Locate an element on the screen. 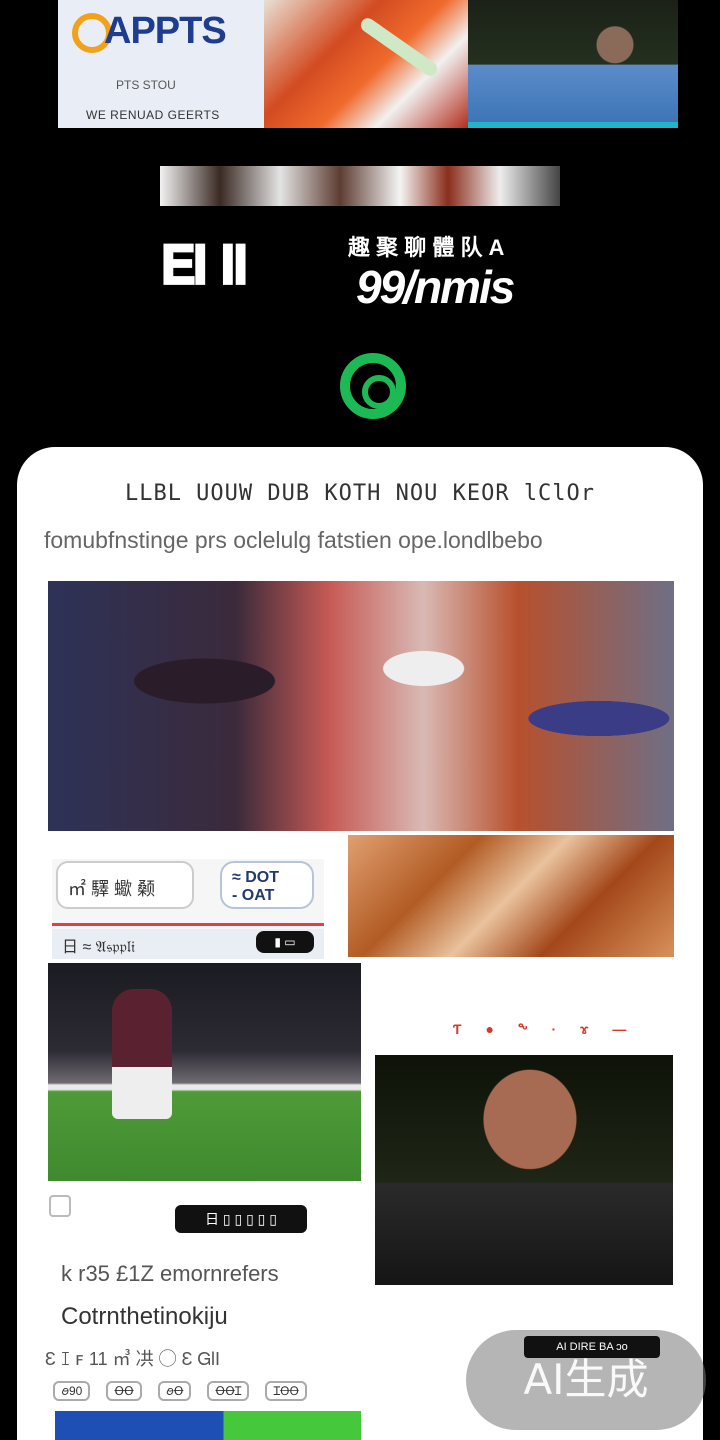  logo-wordmark: APPTS is located at coordinates (149, 31).